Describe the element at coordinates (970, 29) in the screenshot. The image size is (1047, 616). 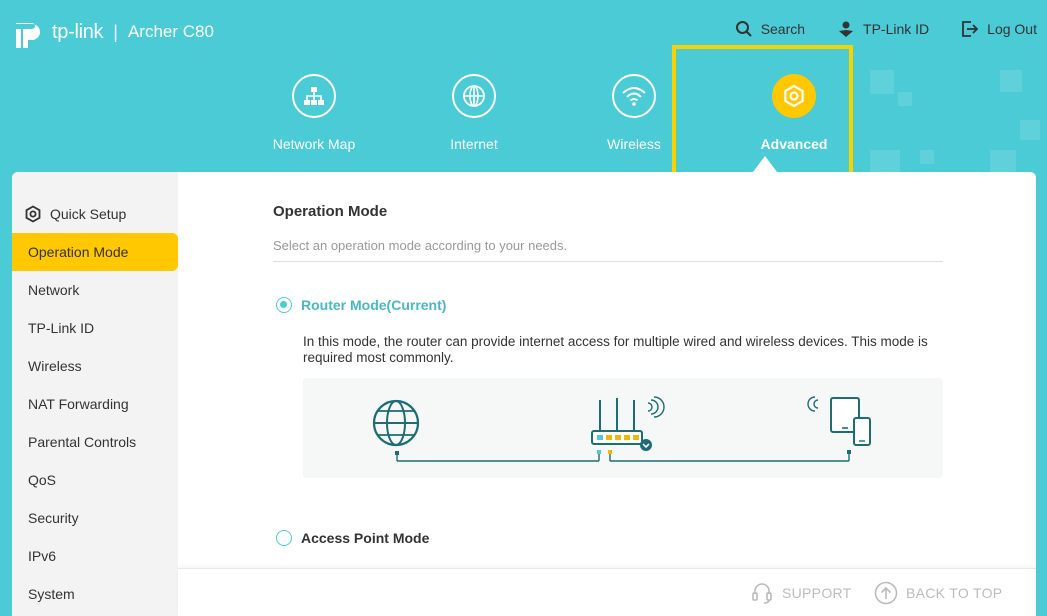
I see `logout-icon` at that location.